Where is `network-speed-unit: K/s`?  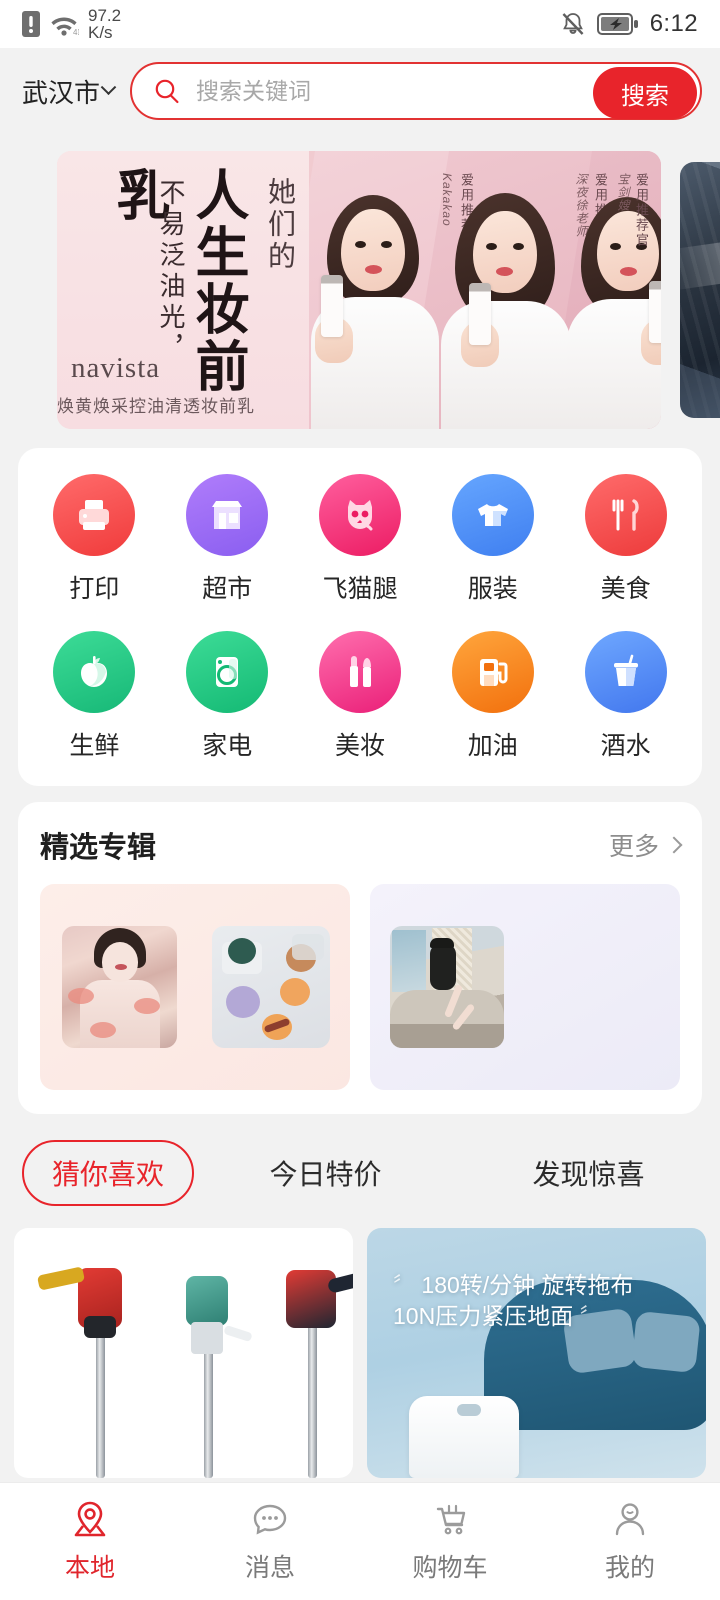
network-speed-unit: K/s is located at coordinates (100, 32).